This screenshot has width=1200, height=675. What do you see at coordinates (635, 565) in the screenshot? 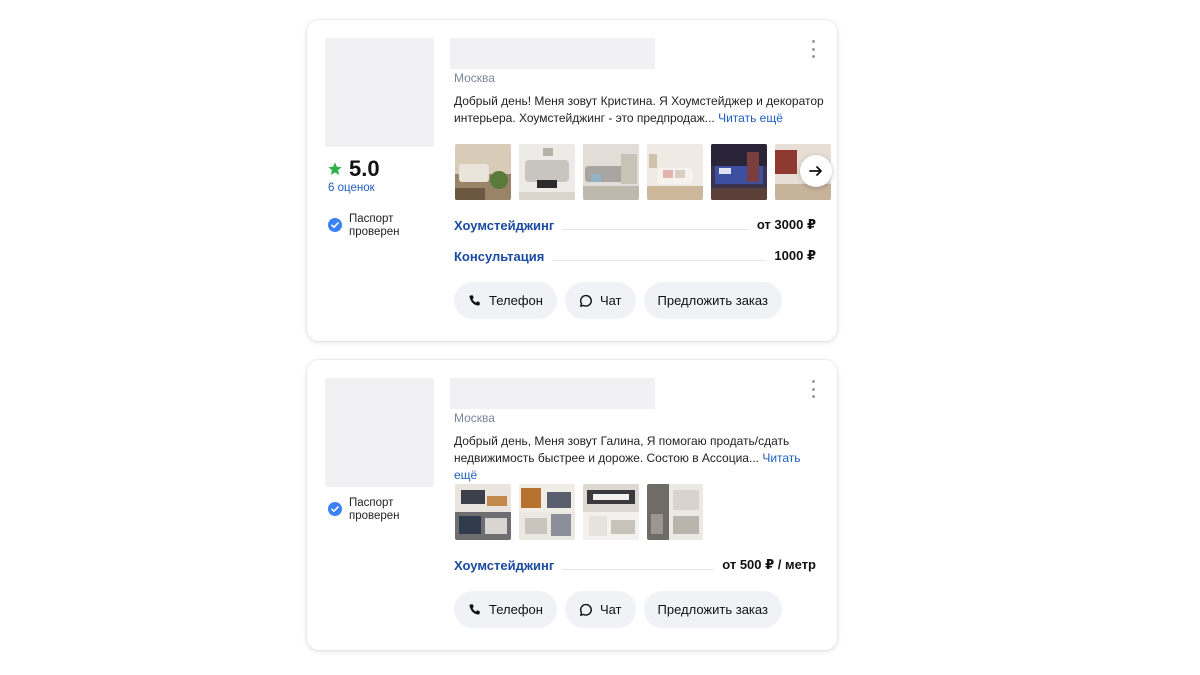
I see `service-row: Хоумстейджинг от 500 ₽ / метр` at bounding box center [635, 565].